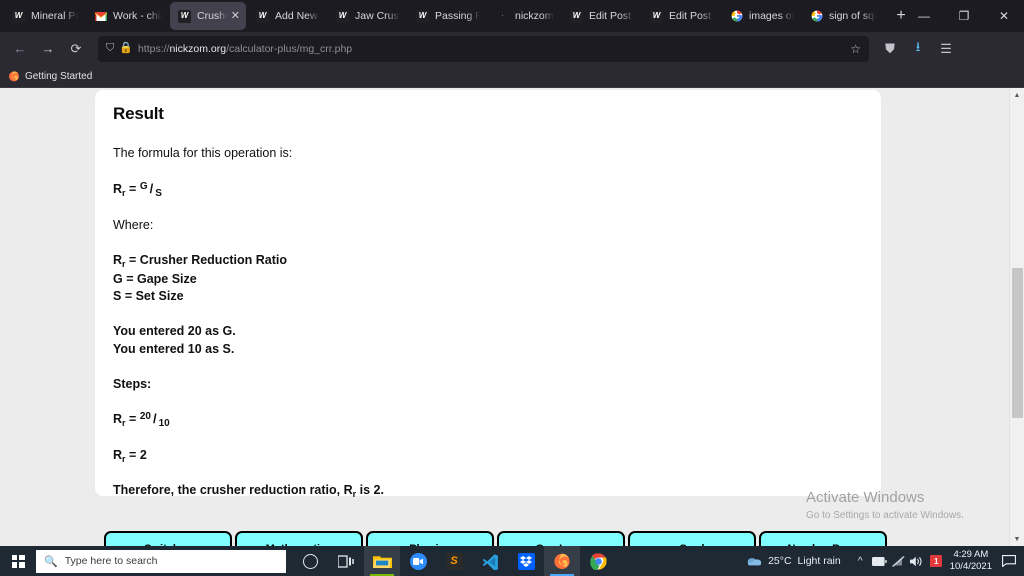 The width and height of the screenshot is (1024, 576). What do you see at coordinates (1017, 343) in the screenshot?
I see `scrollbar-thumb` at bounding box center [1017, 343].